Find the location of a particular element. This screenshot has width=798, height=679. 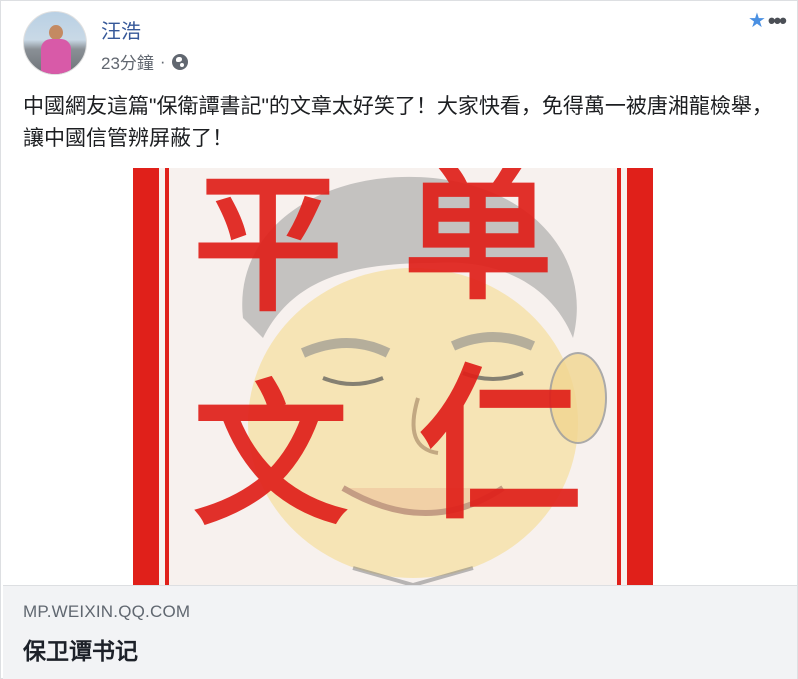

author-name: 汪浩 is located at coordinates (121, 29).